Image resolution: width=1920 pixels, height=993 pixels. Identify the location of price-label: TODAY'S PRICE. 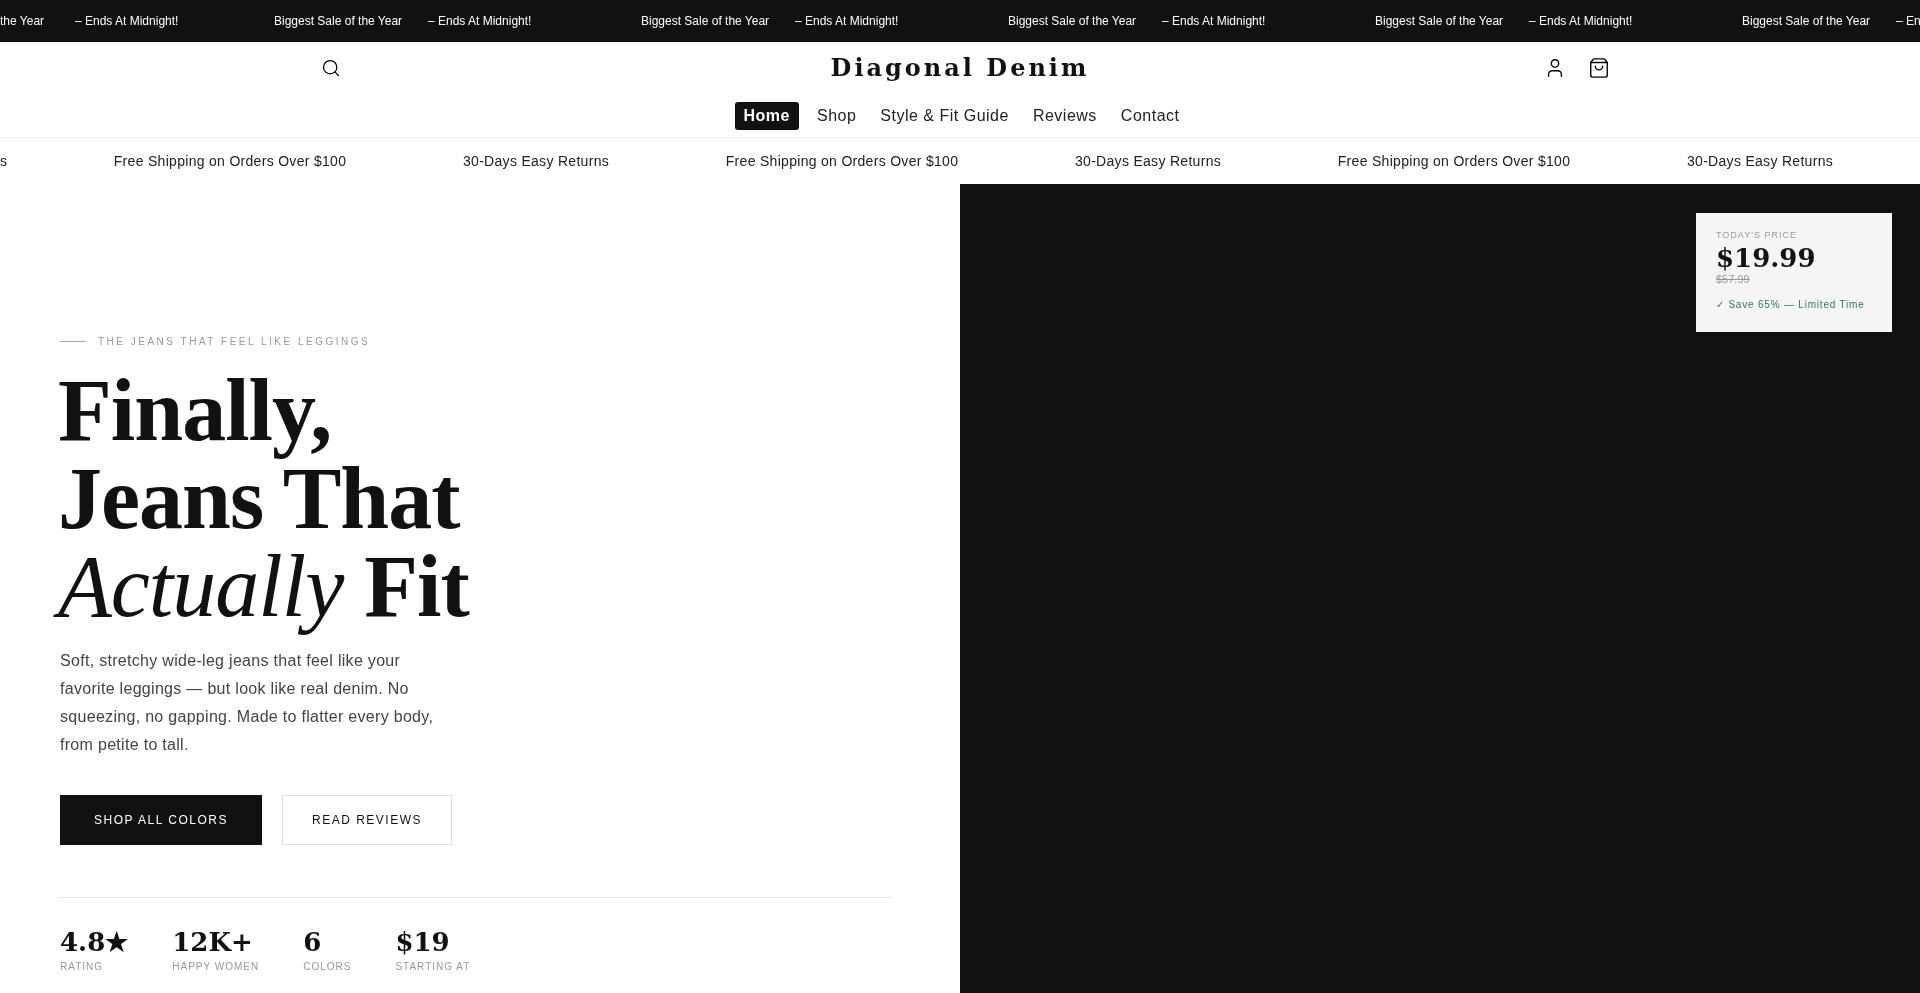
(1757, 235).